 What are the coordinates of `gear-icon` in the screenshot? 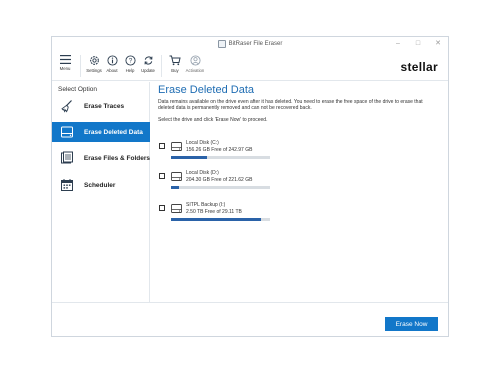 It's located at (94, 60).